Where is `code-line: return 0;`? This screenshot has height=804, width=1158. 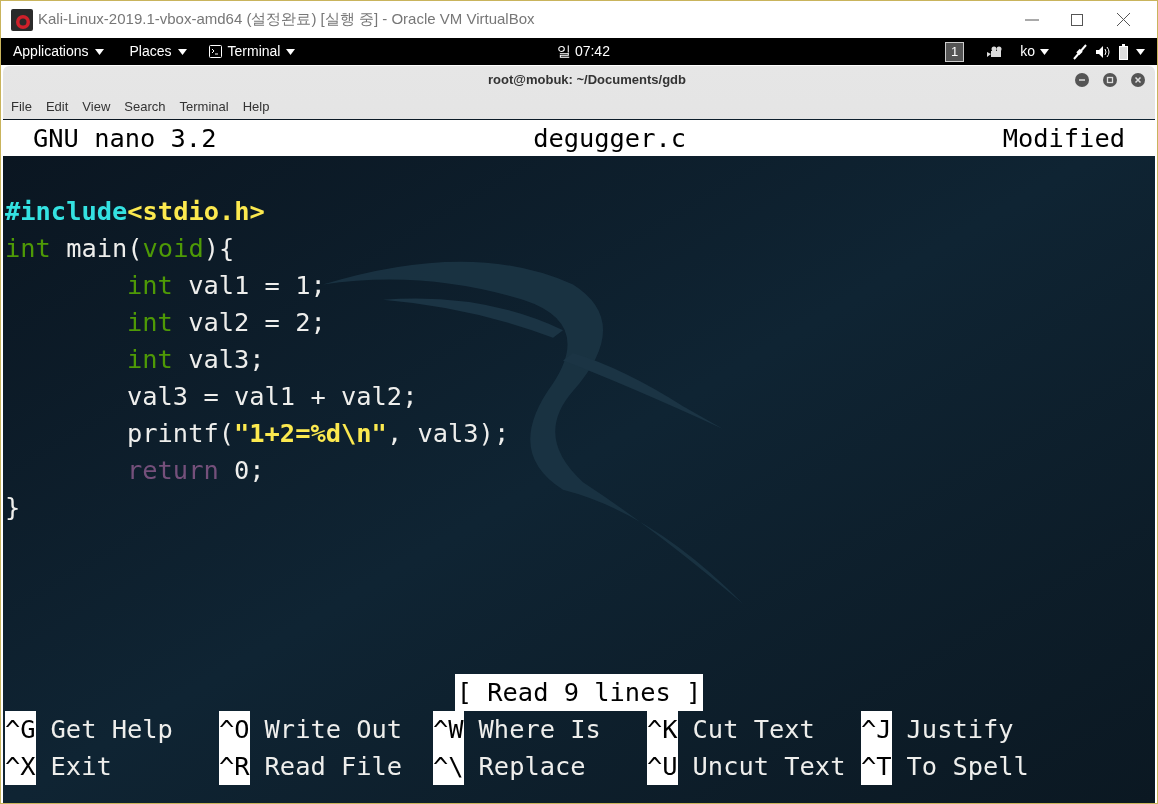
code-line: return 0; is located at coordinates (196, 470).